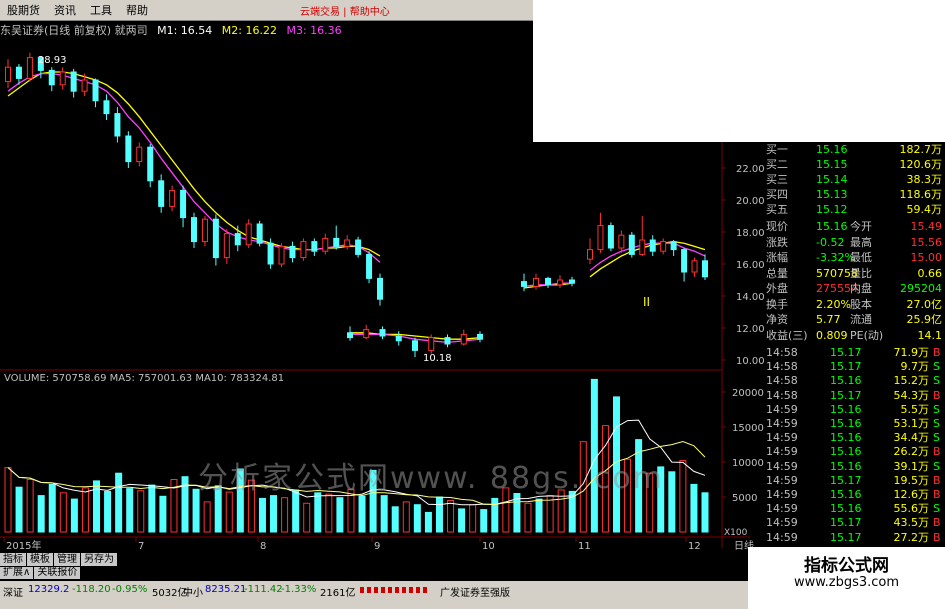 The height and width of the screenshot is (609, 945). I want to click on tab-related-quote: 关联报价, so click(57, 573).